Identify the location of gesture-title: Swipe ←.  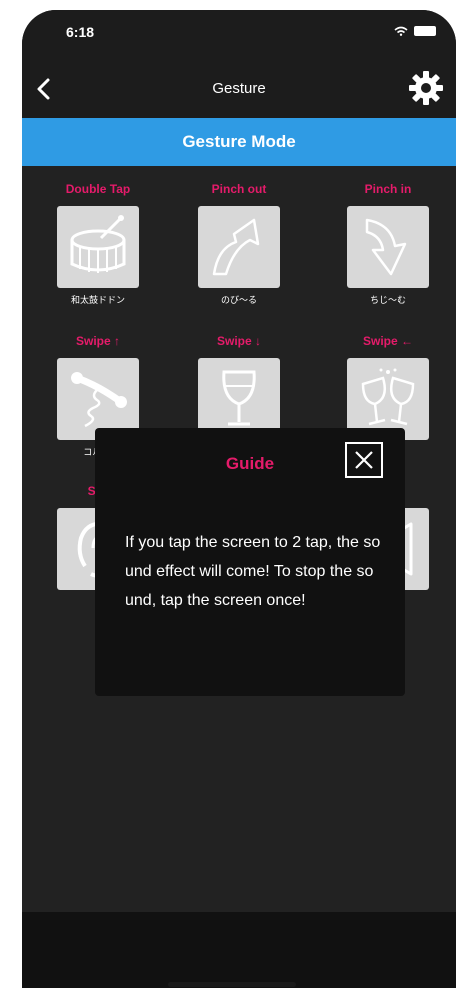
(387, 341).